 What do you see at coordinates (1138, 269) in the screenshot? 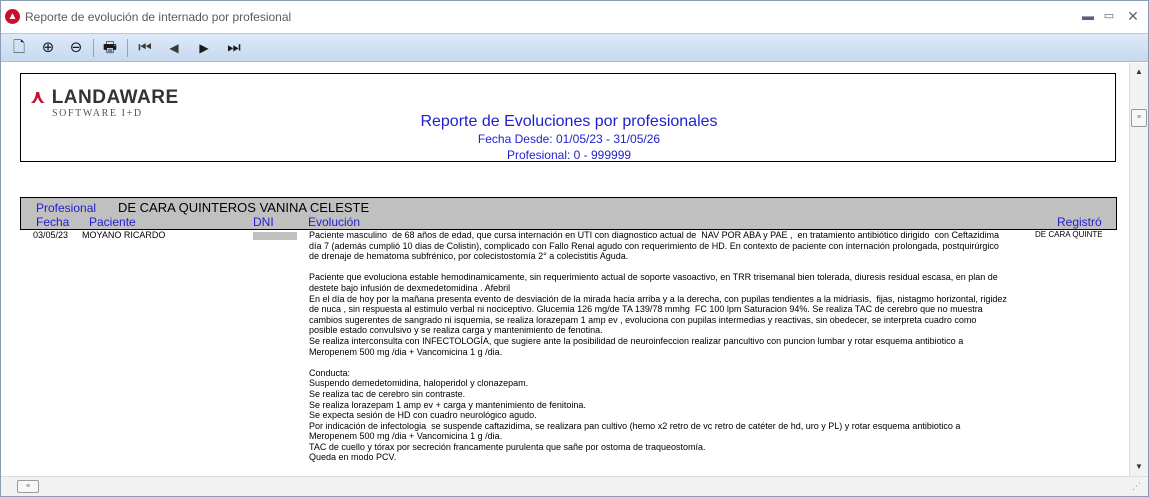
I see `vertical-scrollbar: ▲ ≡ ▼` at bounding box center [1138, 269].